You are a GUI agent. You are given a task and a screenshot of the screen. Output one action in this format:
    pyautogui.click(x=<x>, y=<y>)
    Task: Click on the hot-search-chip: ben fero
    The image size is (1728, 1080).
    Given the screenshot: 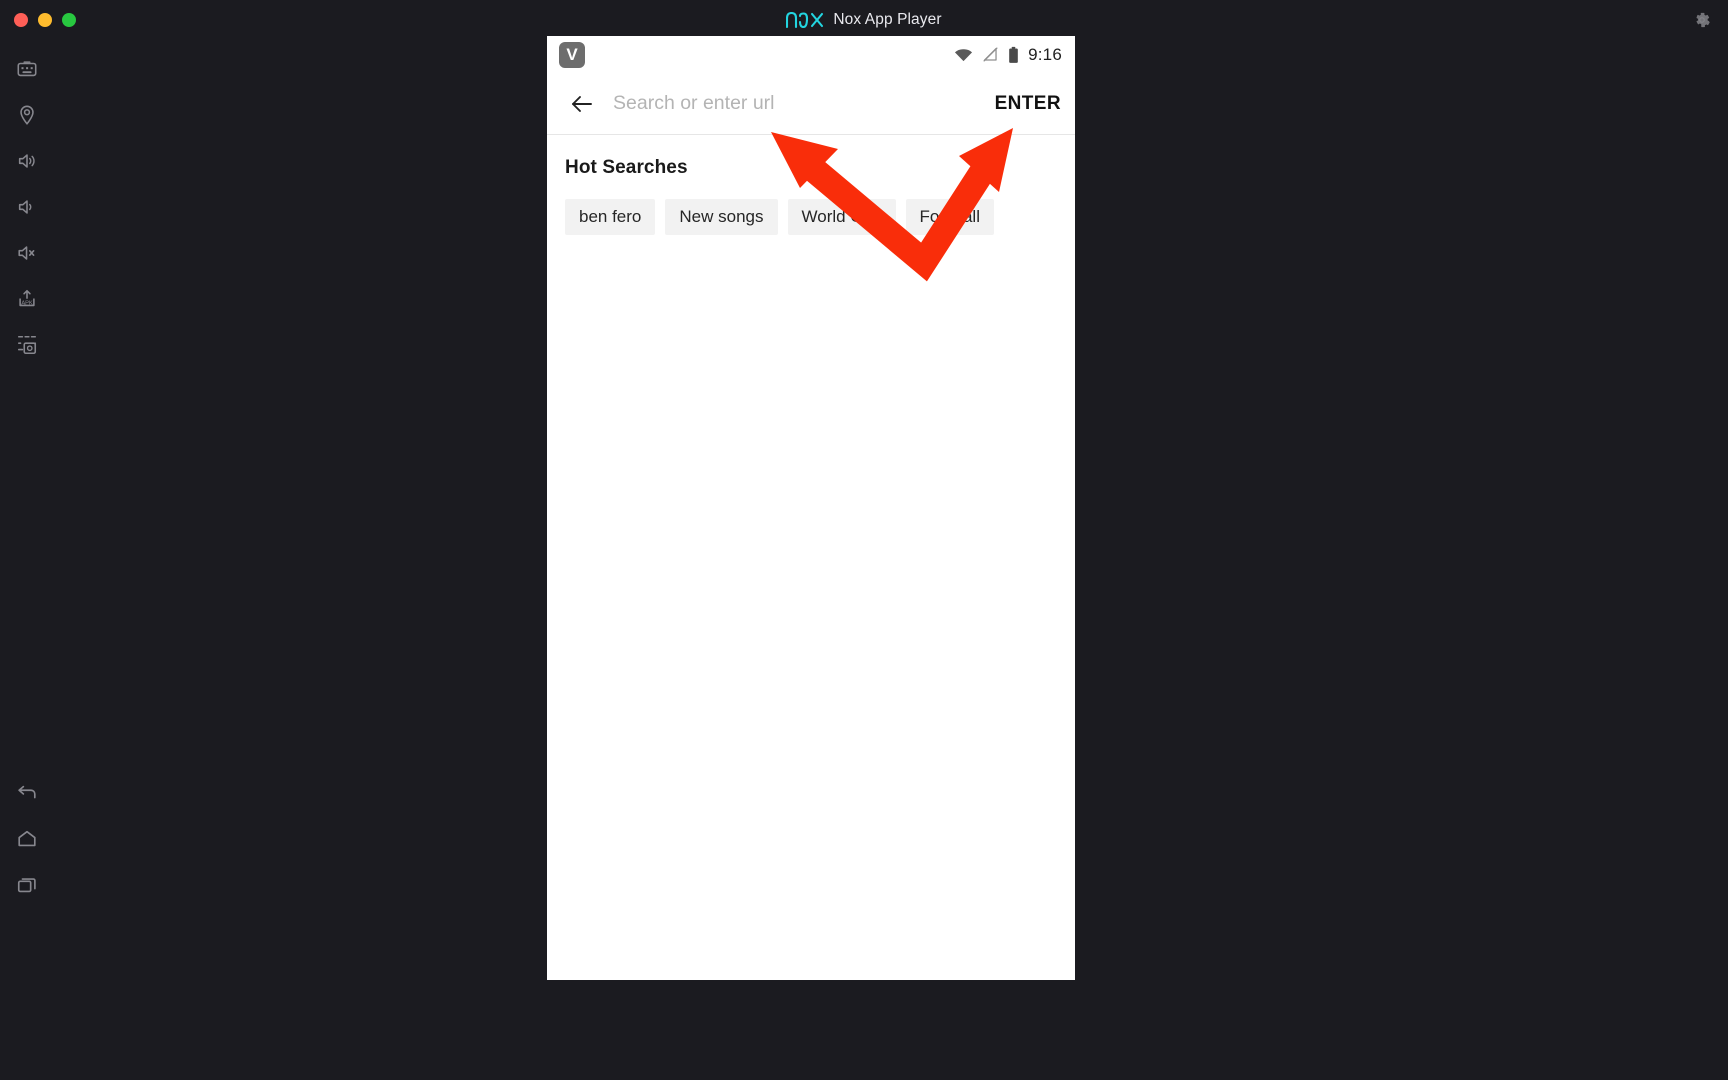 What is the action you would take?
    pyautogui.click(x=610, y=217)
    